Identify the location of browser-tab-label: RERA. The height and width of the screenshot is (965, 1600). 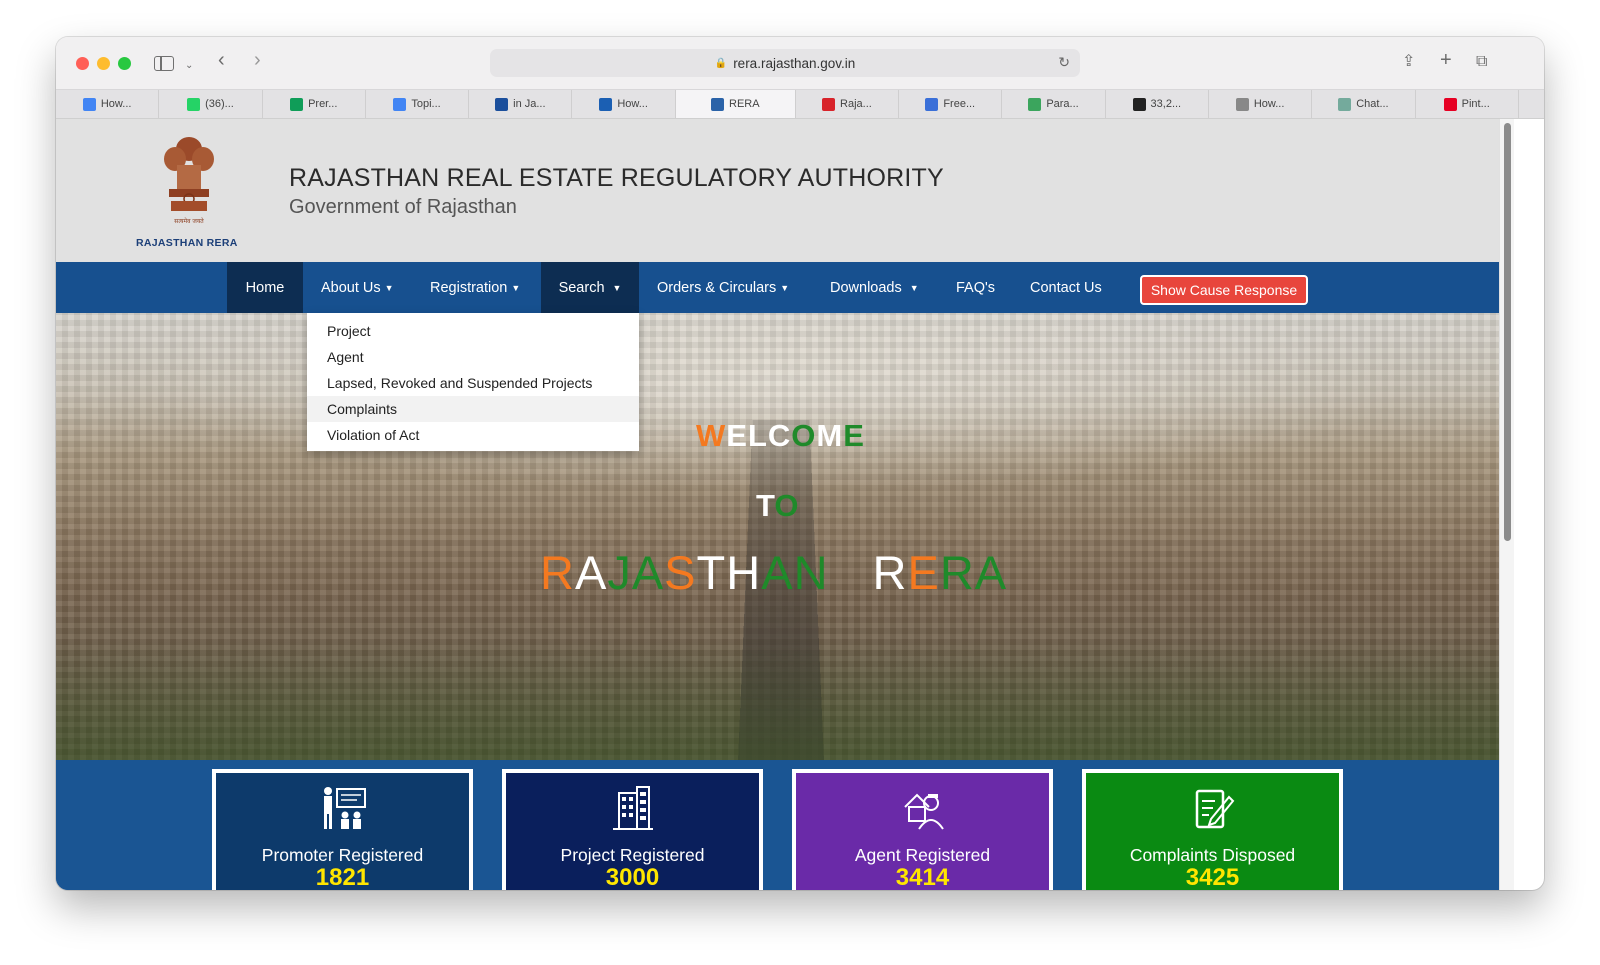
(744, 104).